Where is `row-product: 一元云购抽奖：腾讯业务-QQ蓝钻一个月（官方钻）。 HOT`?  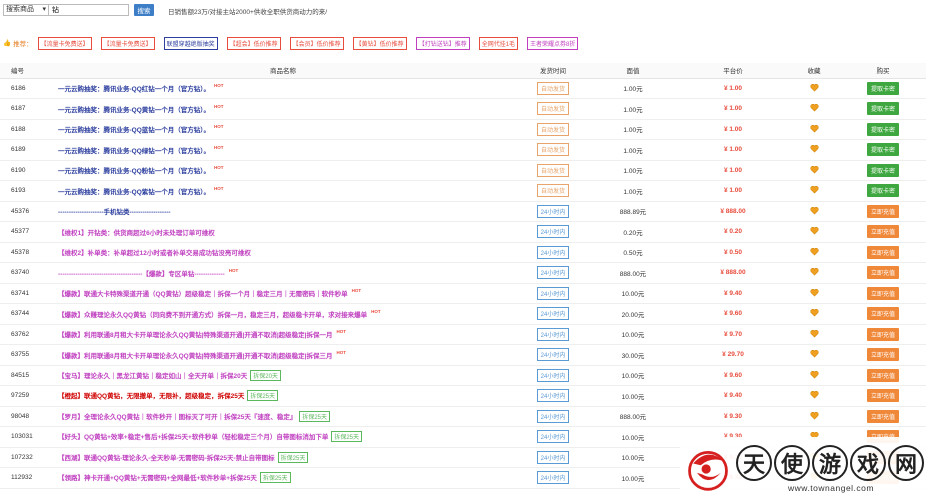
row-product: 一元云购抽奖：腾讯业务-QQ蓝钻一个月（官方钻）。 HOT is located at coordinates (283, 129).